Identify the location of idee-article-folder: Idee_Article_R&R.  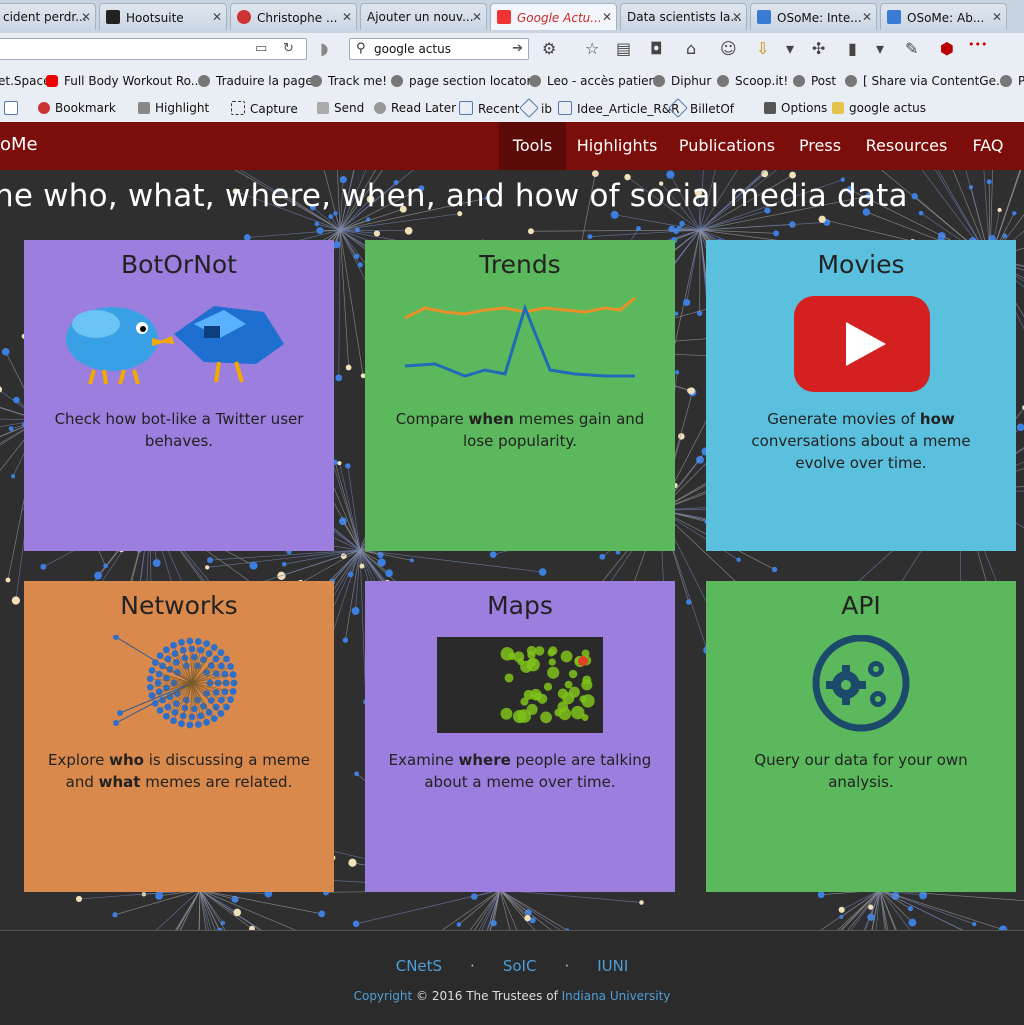
(618, 108).